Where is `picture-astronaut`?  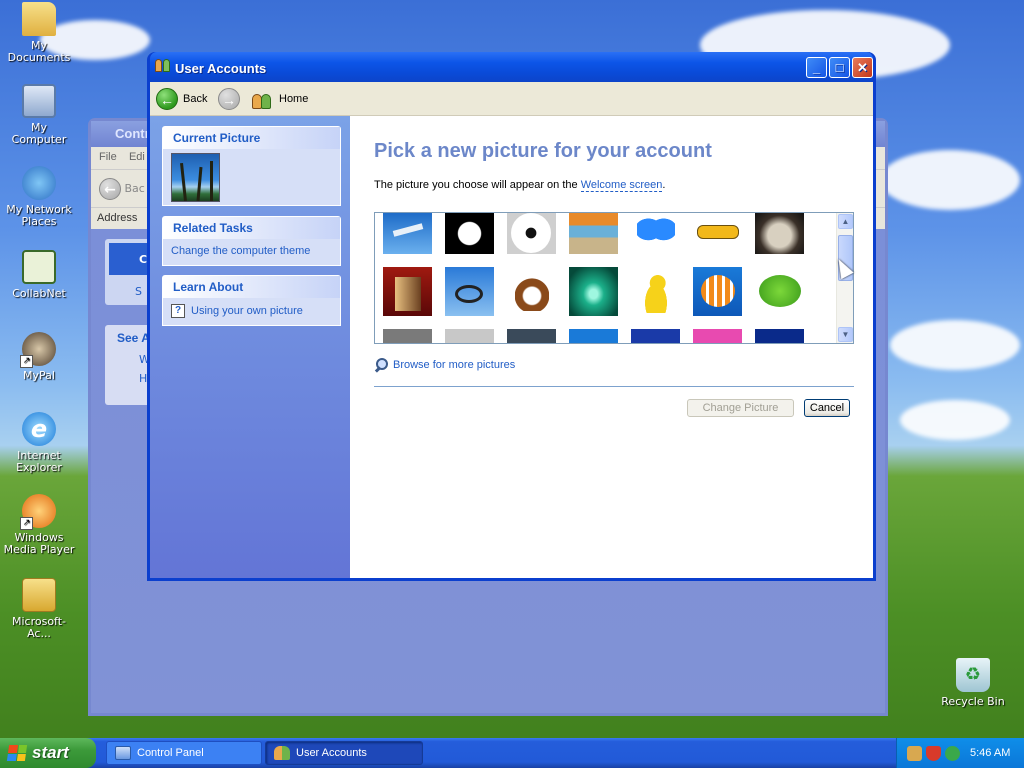
picture-astronaut is located at coordinates (469, 233).